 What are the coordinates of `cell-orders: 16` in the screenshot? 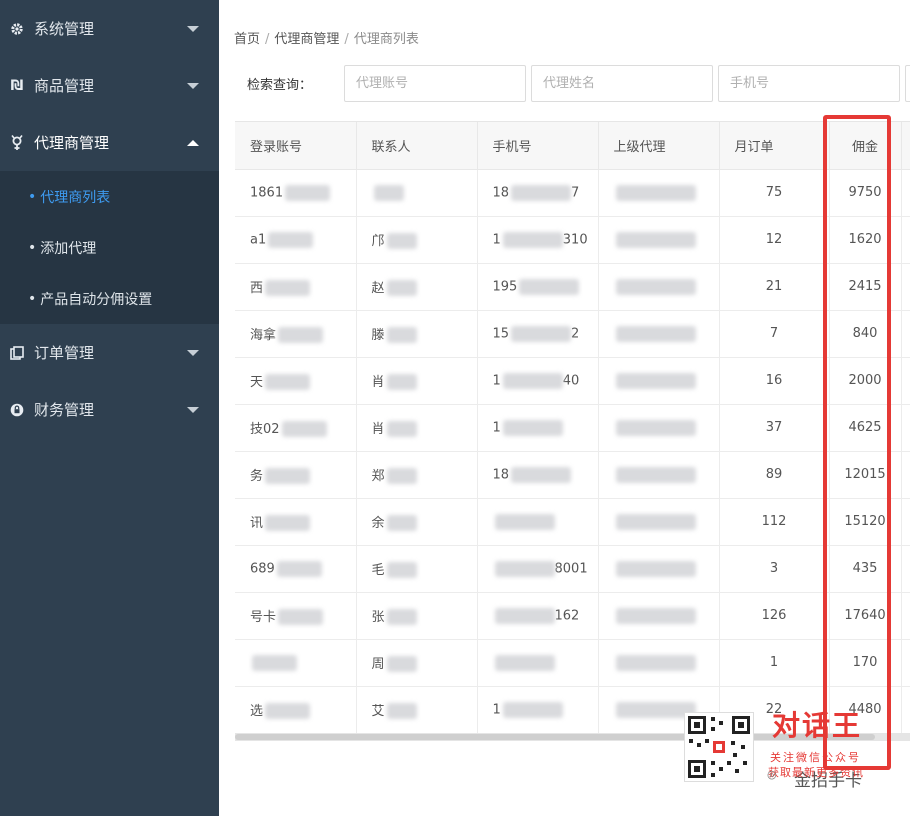 It's located at (774, 381).